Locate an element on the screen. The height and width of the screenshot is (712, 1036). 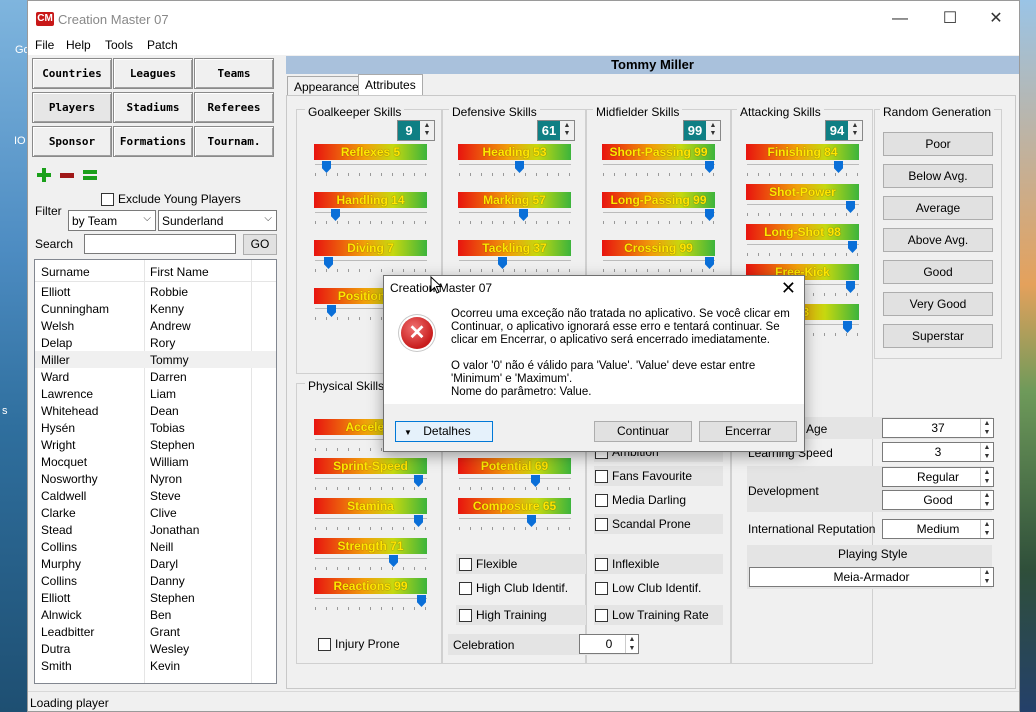
go-button: GO is located at coordinates (260, 244).